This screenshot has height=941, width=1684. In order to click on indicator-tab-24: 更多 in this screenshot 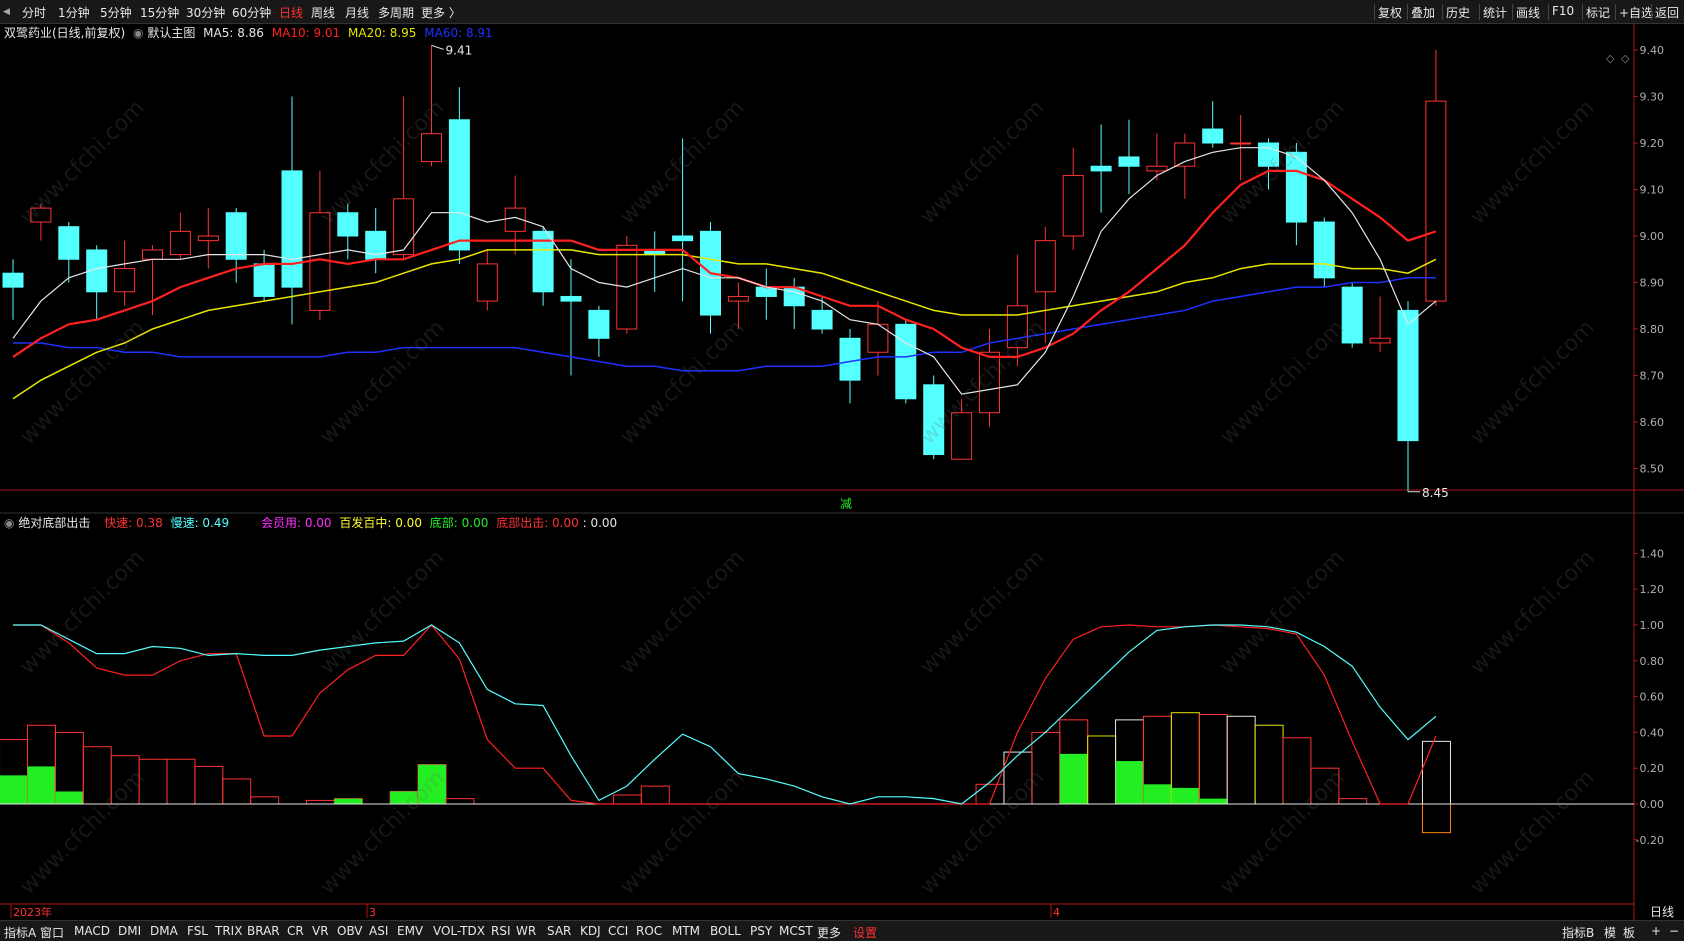, I will do `click(829, 932)`.